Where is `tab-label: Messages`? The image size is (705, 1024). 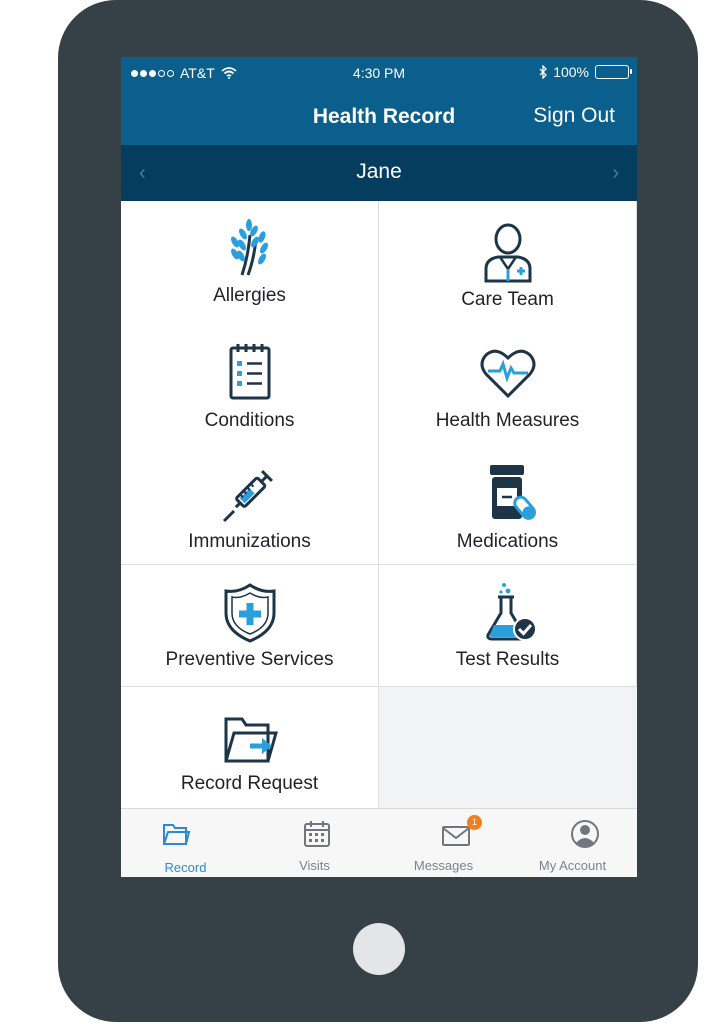
tab-label: Messages is located at coordinates (443, 865).